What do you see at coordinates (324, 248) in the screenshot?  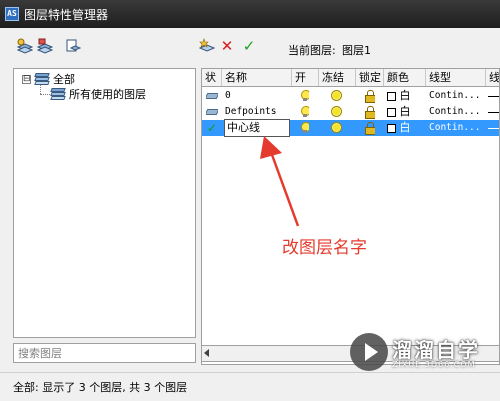 I see `annotation-text: 改图层名字` at bounding box center [324, 248].